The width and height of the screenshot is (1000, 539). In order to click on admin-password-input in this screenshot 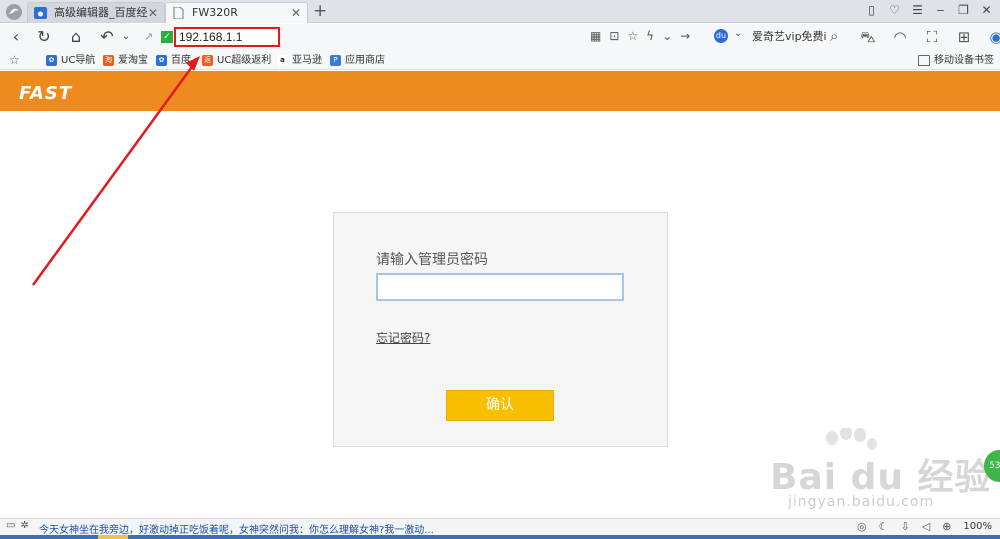, I will do `click(500, 287)`.